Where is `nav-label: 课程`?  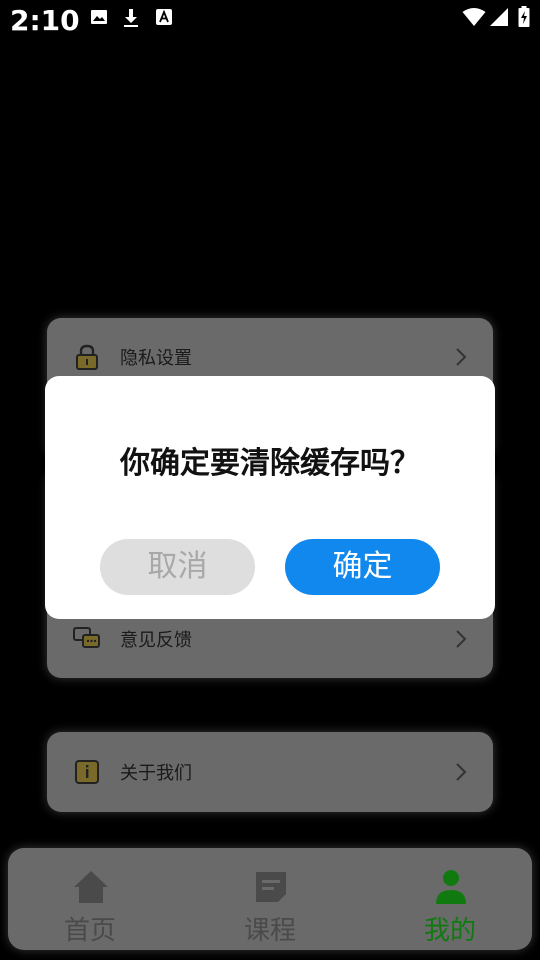 nav-label: 课程 is located at coordinates (269, 931).